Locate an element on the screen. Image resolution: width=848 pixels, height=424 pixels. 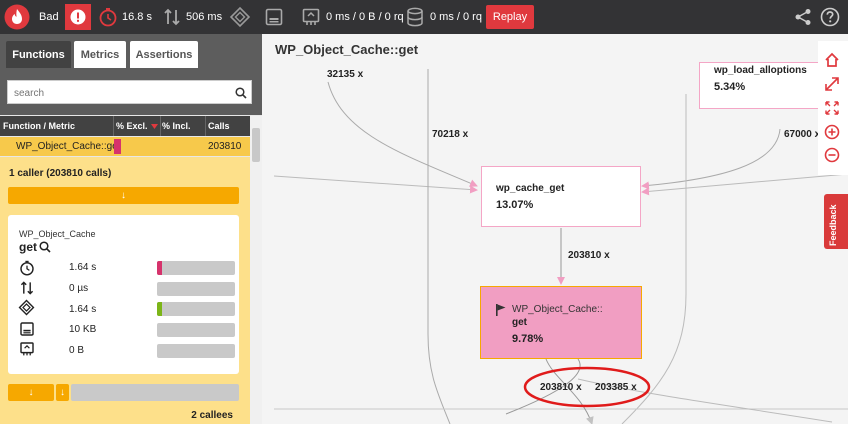
node-name: wp_cache_get is located at coordinates (530, 188).